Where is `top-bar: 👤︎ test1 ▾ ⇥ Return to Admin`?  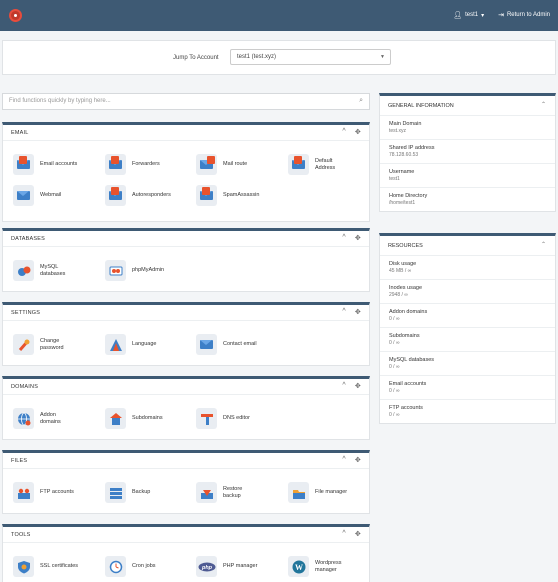
top-bar: 👤︎ test1 ▾ ⇥ Return to Admin is located at coordinates (279, 15).